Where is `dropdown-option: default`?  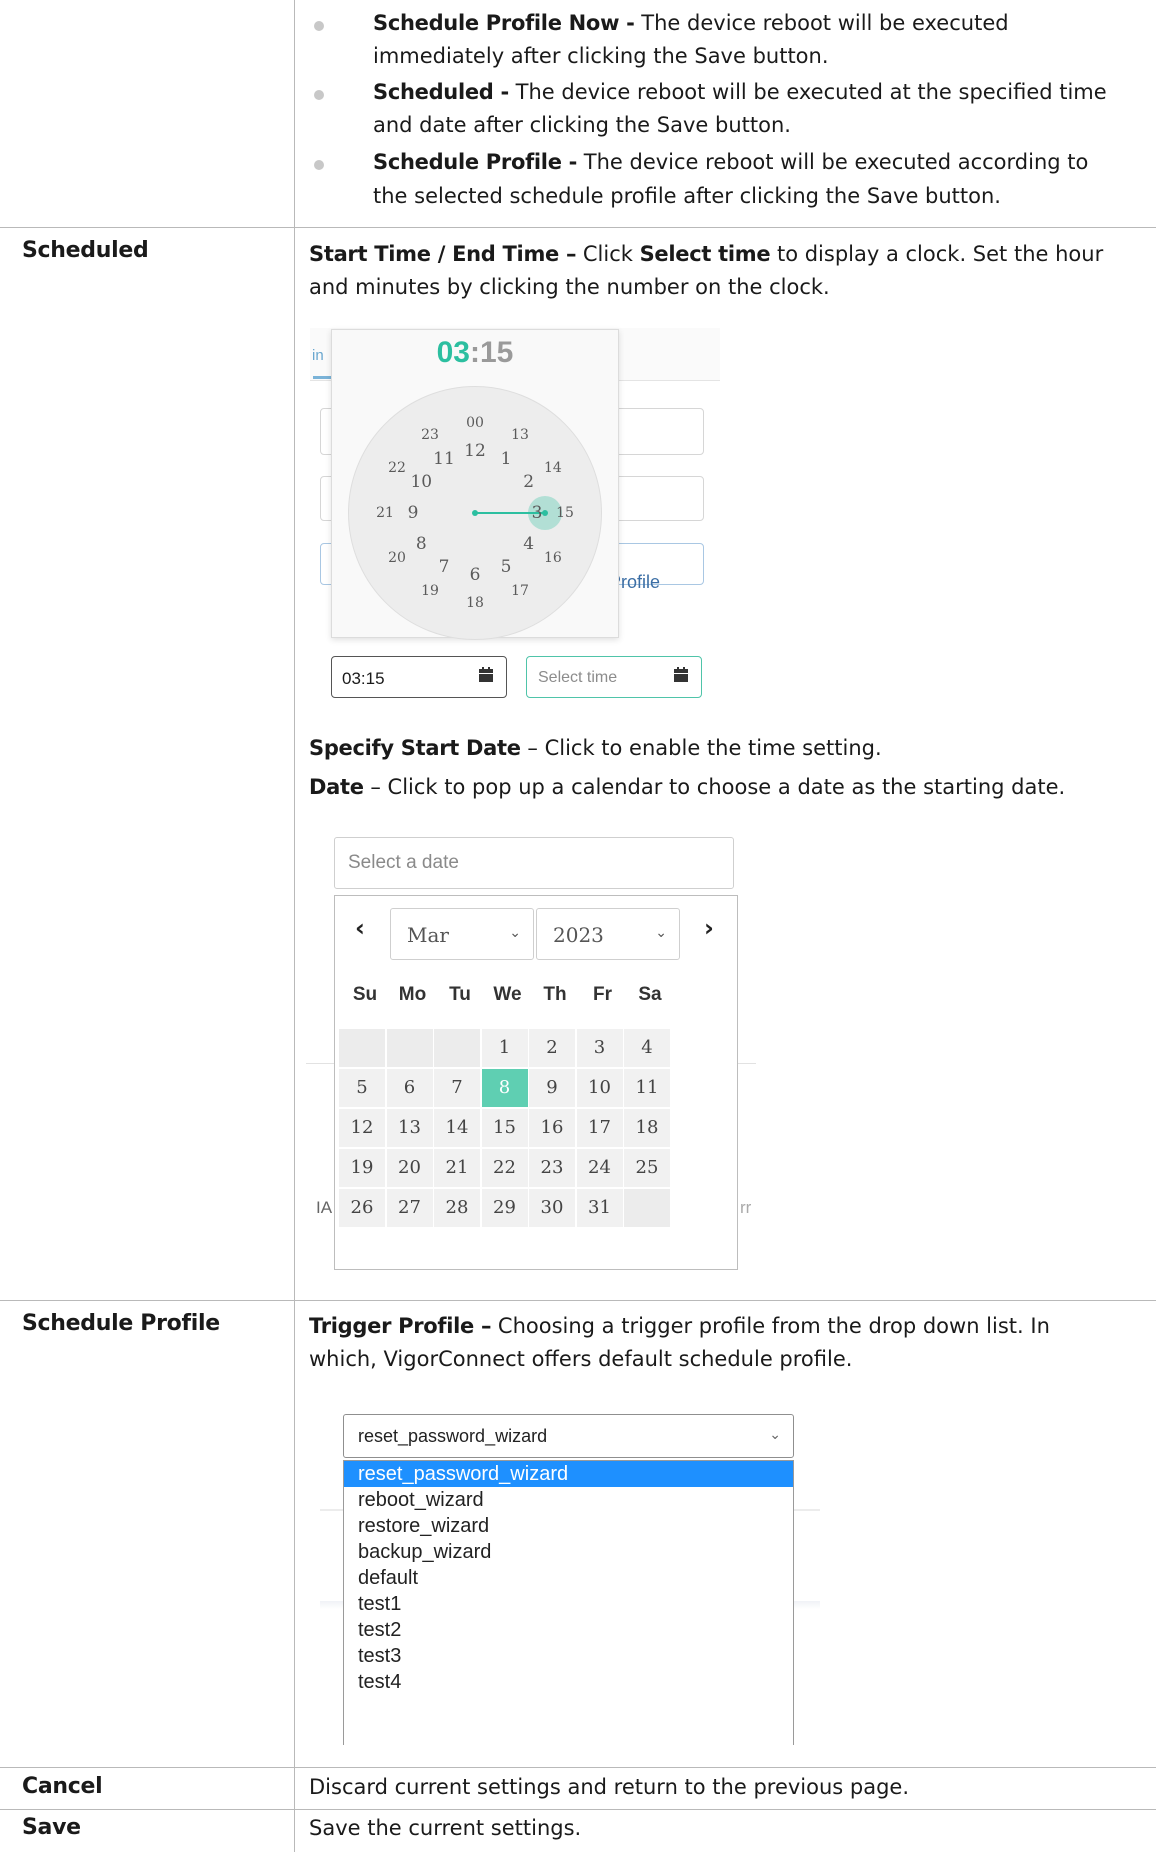
dropdown-option: default is located at coordinates (568, 1578).